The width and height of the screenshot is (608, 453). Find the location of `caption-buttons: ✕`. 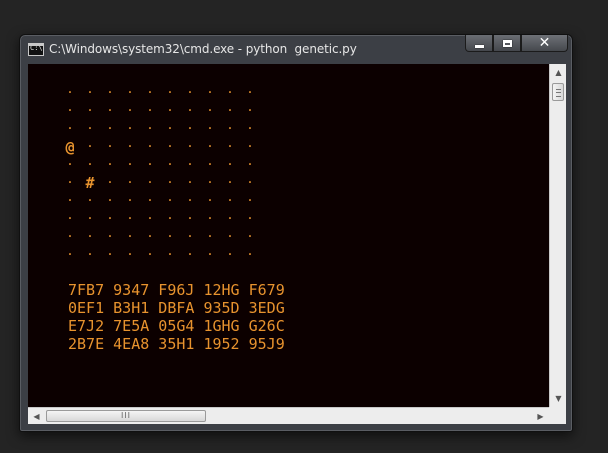

caption-buttons: ✕ is located at coordinates (516, 44).